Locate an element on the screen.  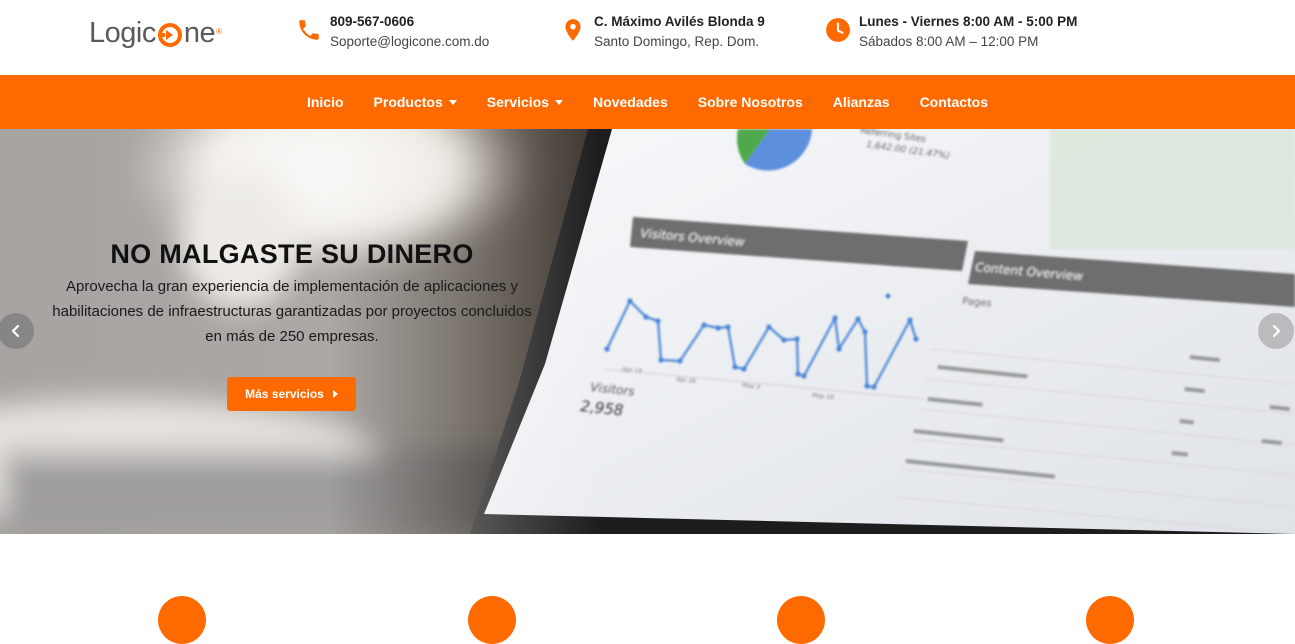
logo: Logic ne ® is located at coordinates (155, 33).